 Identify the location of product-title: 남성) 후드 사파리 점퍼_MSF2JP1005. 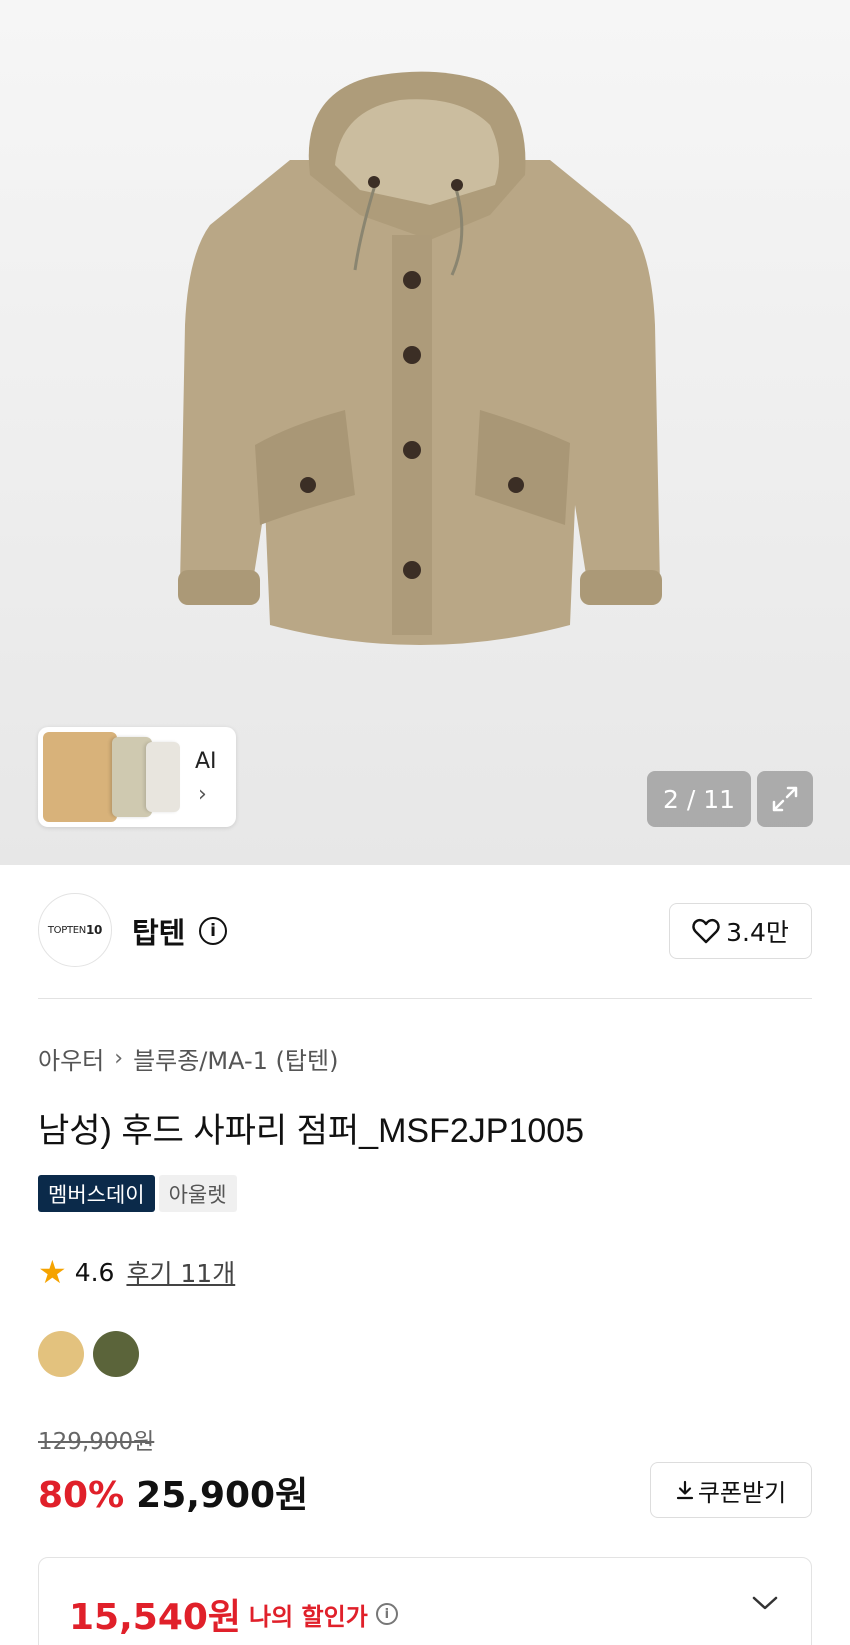
(311, 1131).